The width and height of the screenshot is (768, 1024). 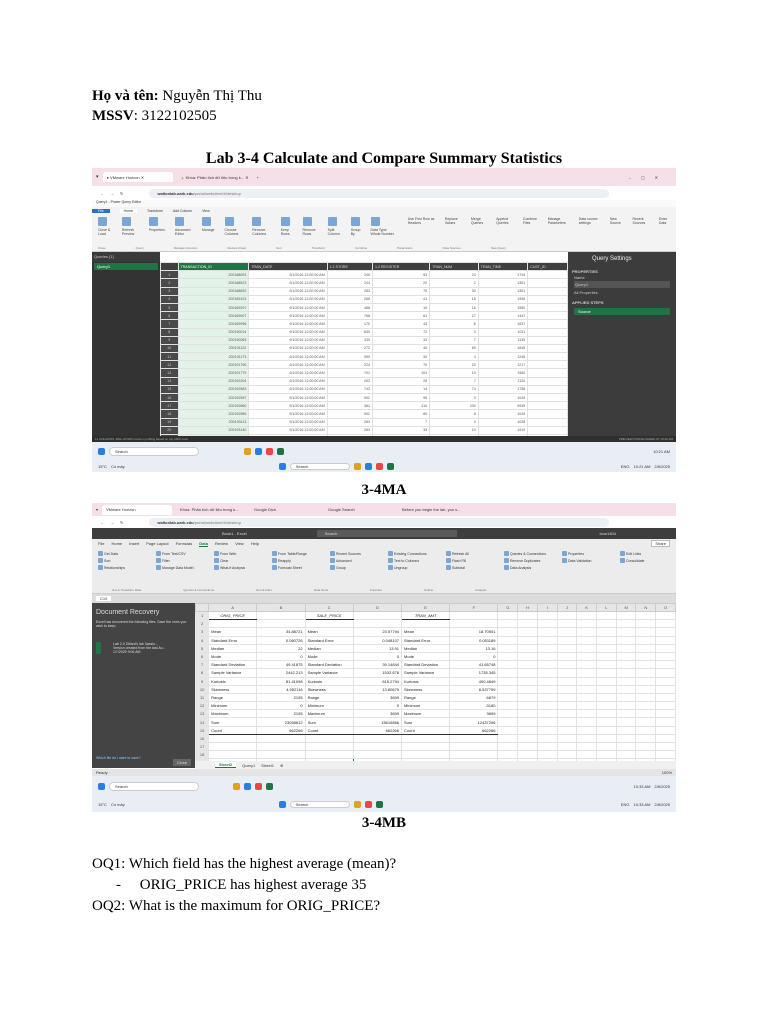 I want to click on back-icon: ←, so click(x=102, y=522).